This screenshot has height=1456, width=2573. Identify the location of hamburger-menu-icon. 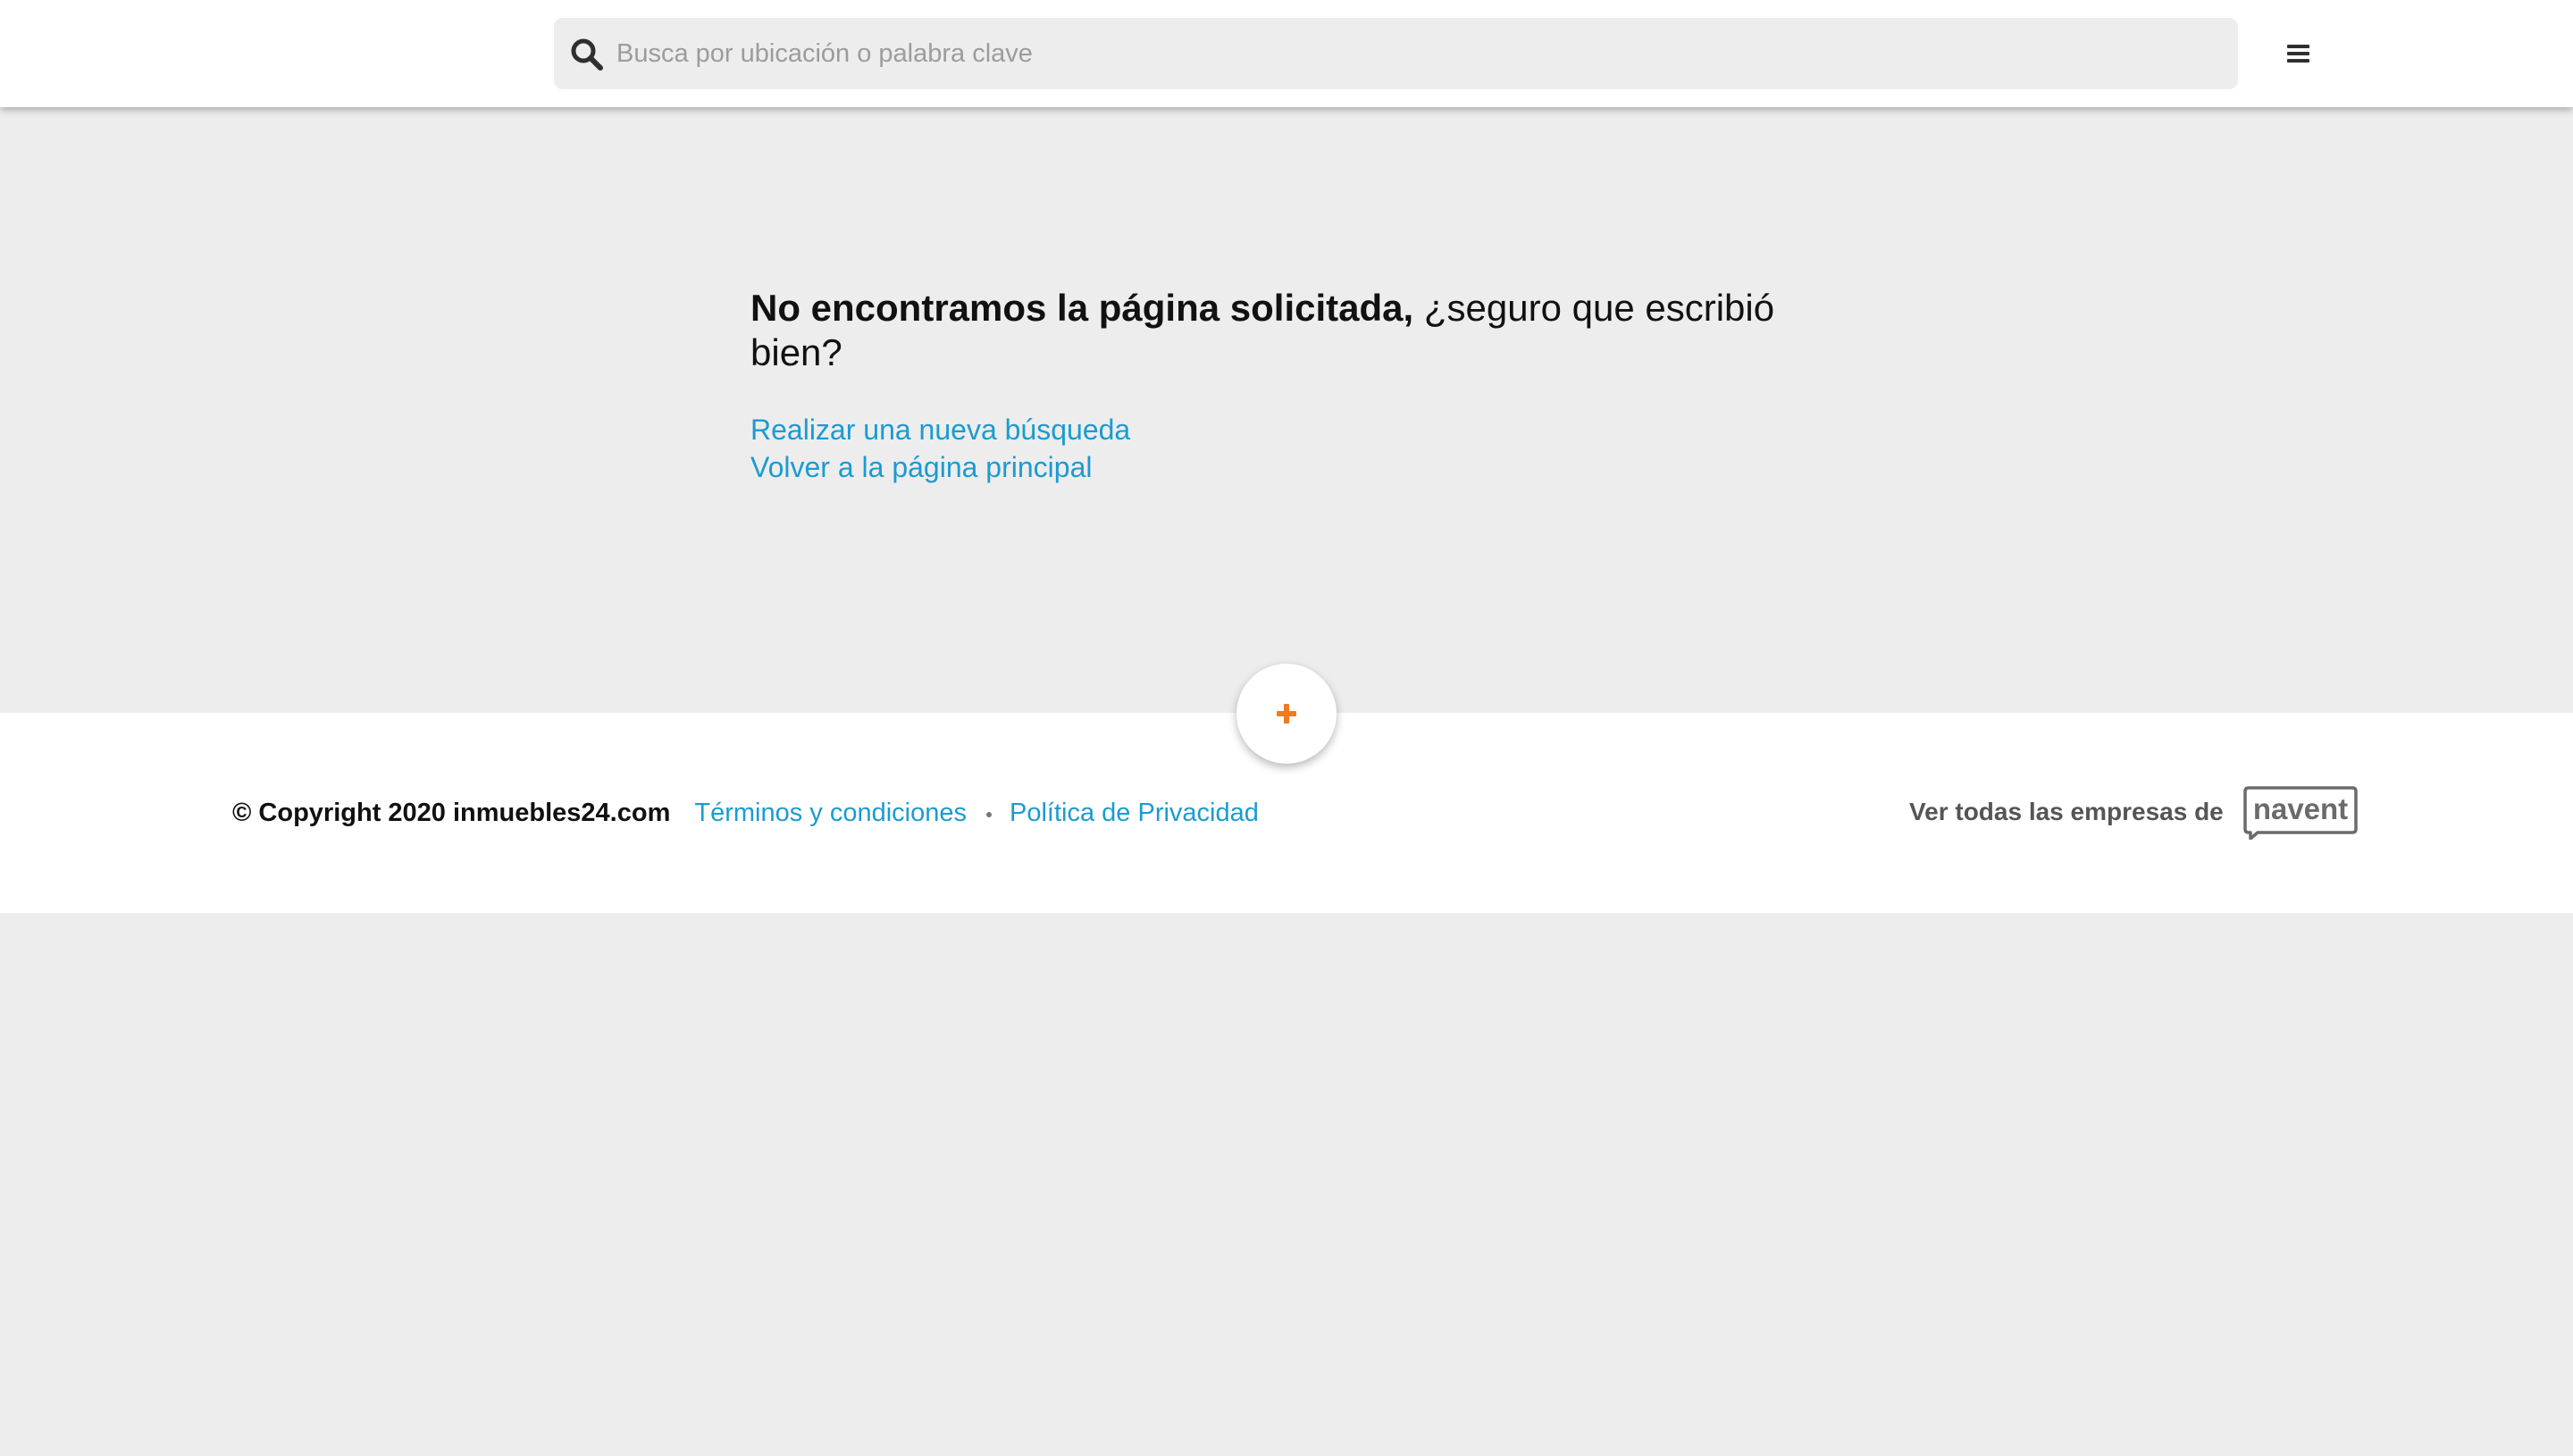
(2297, 52).